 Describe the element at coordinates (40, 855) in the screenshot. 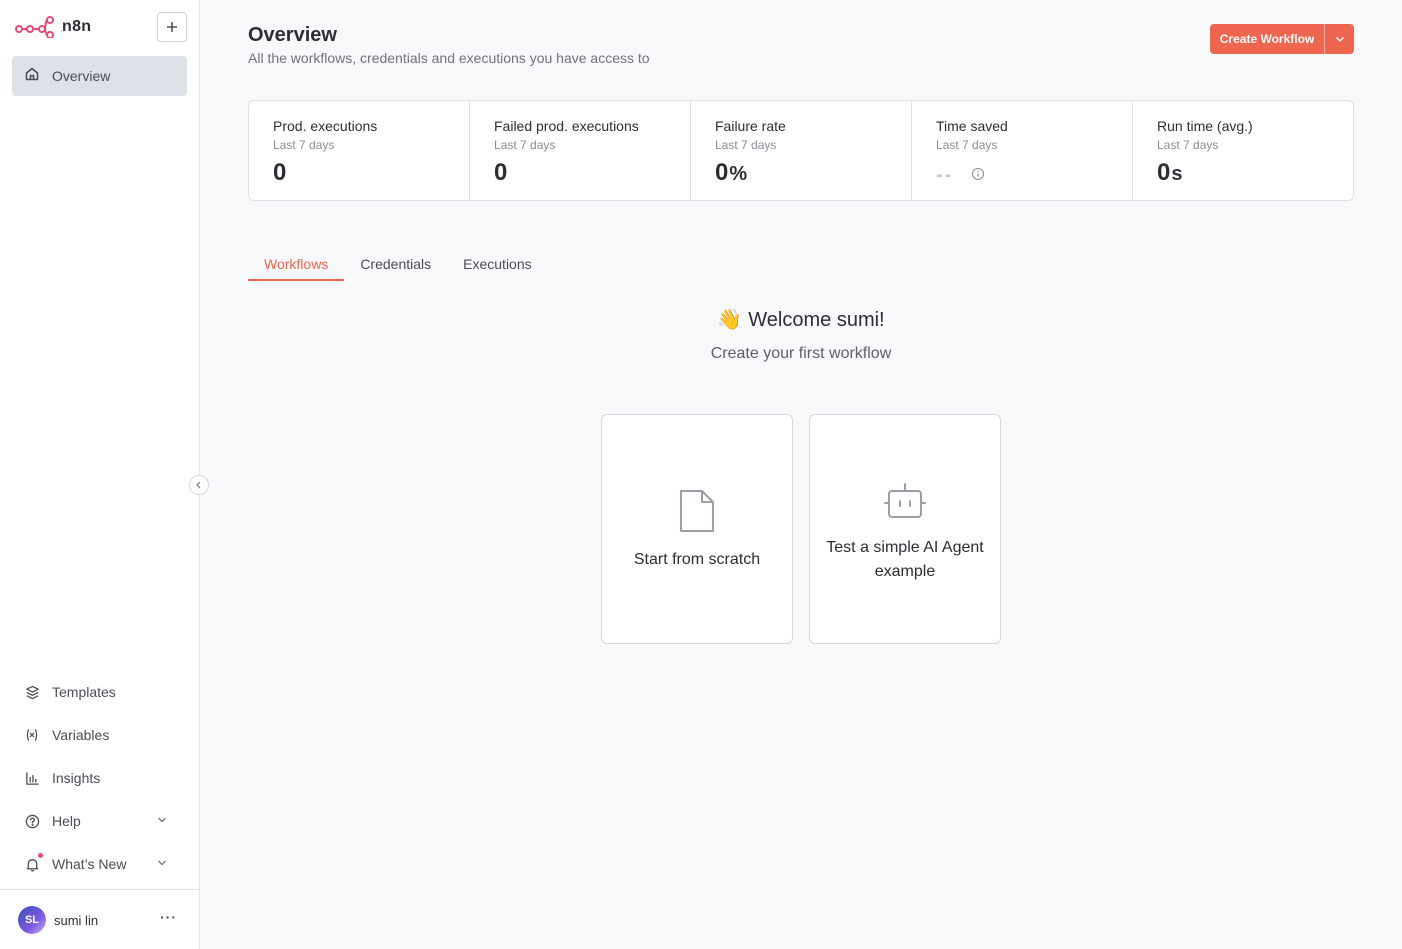

I see `notification-dot` at that location.